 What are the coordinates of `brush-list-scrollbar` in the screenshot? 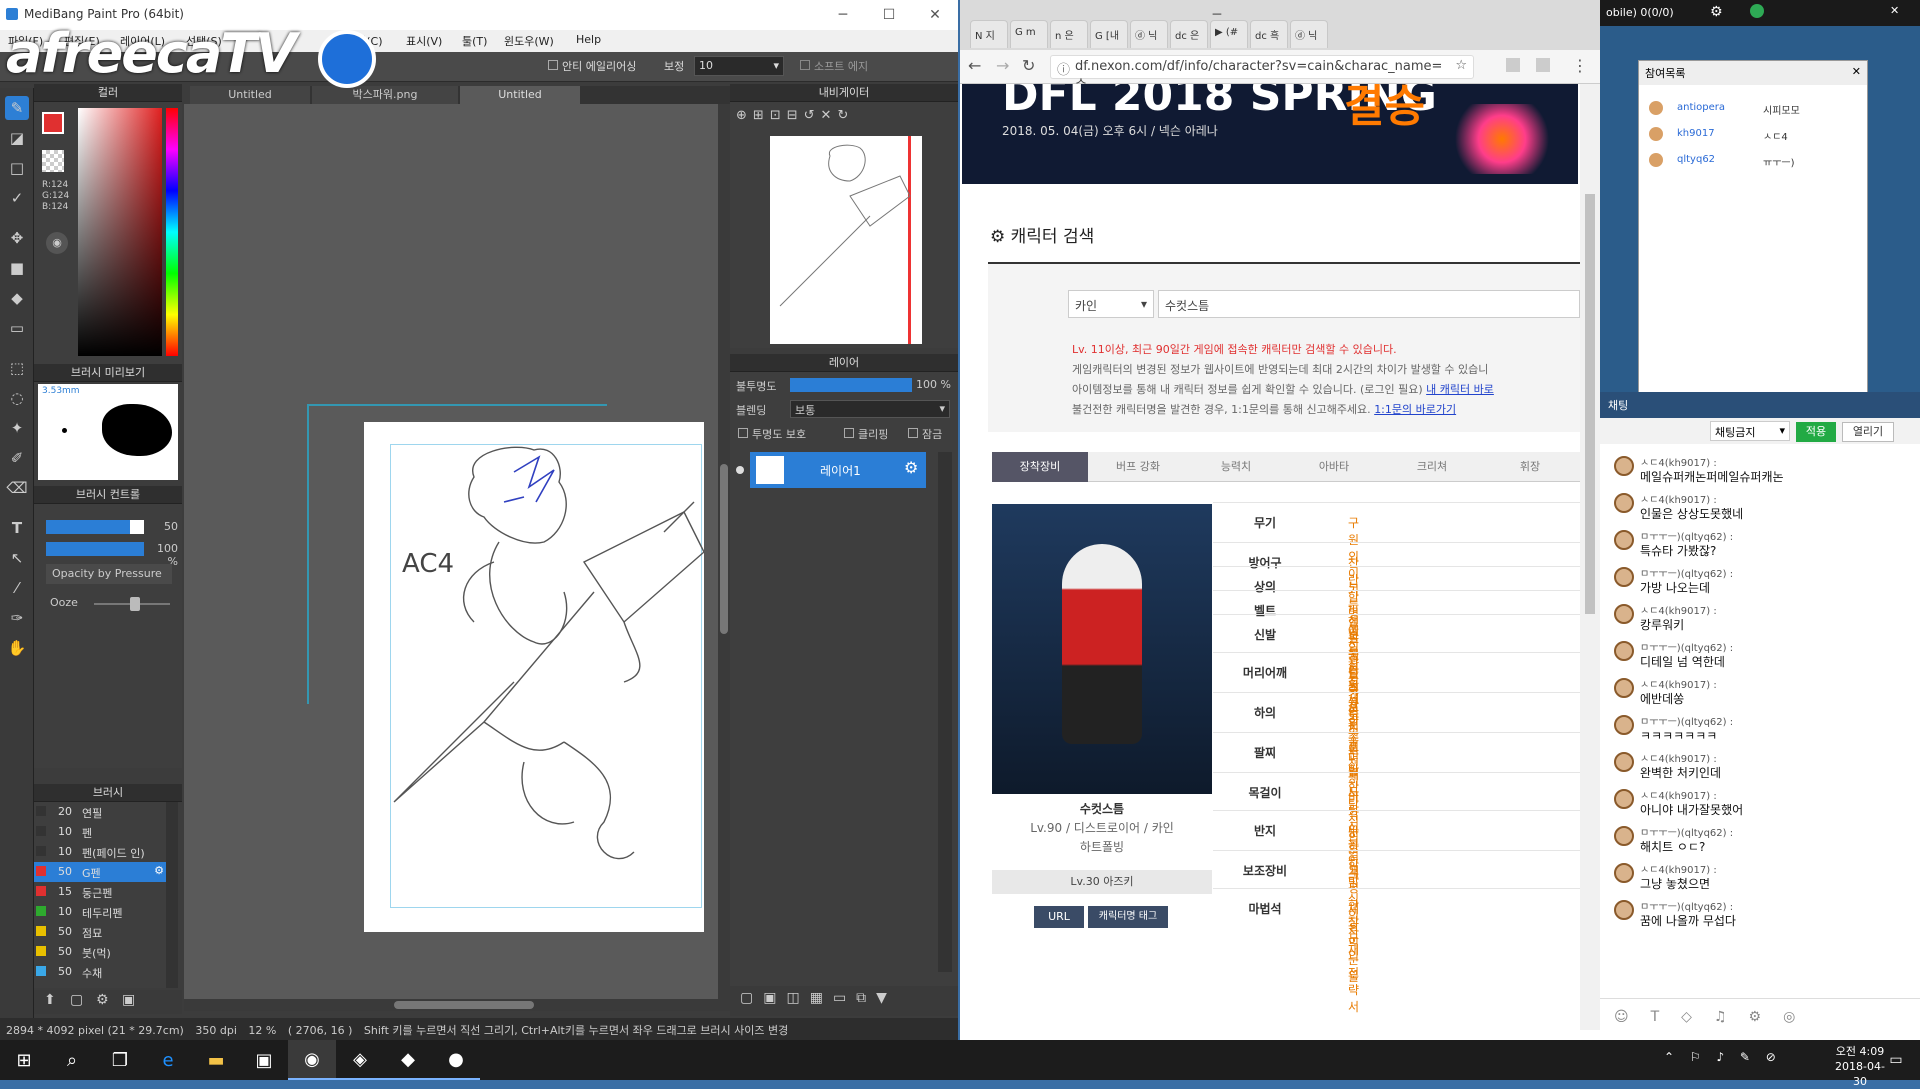 It's located at (172, 895).